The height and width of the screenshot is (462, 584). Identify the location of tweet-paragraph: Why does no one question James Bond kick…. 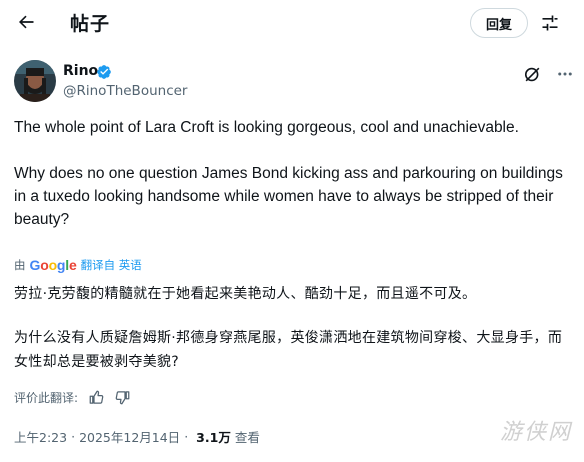
(288, 196).